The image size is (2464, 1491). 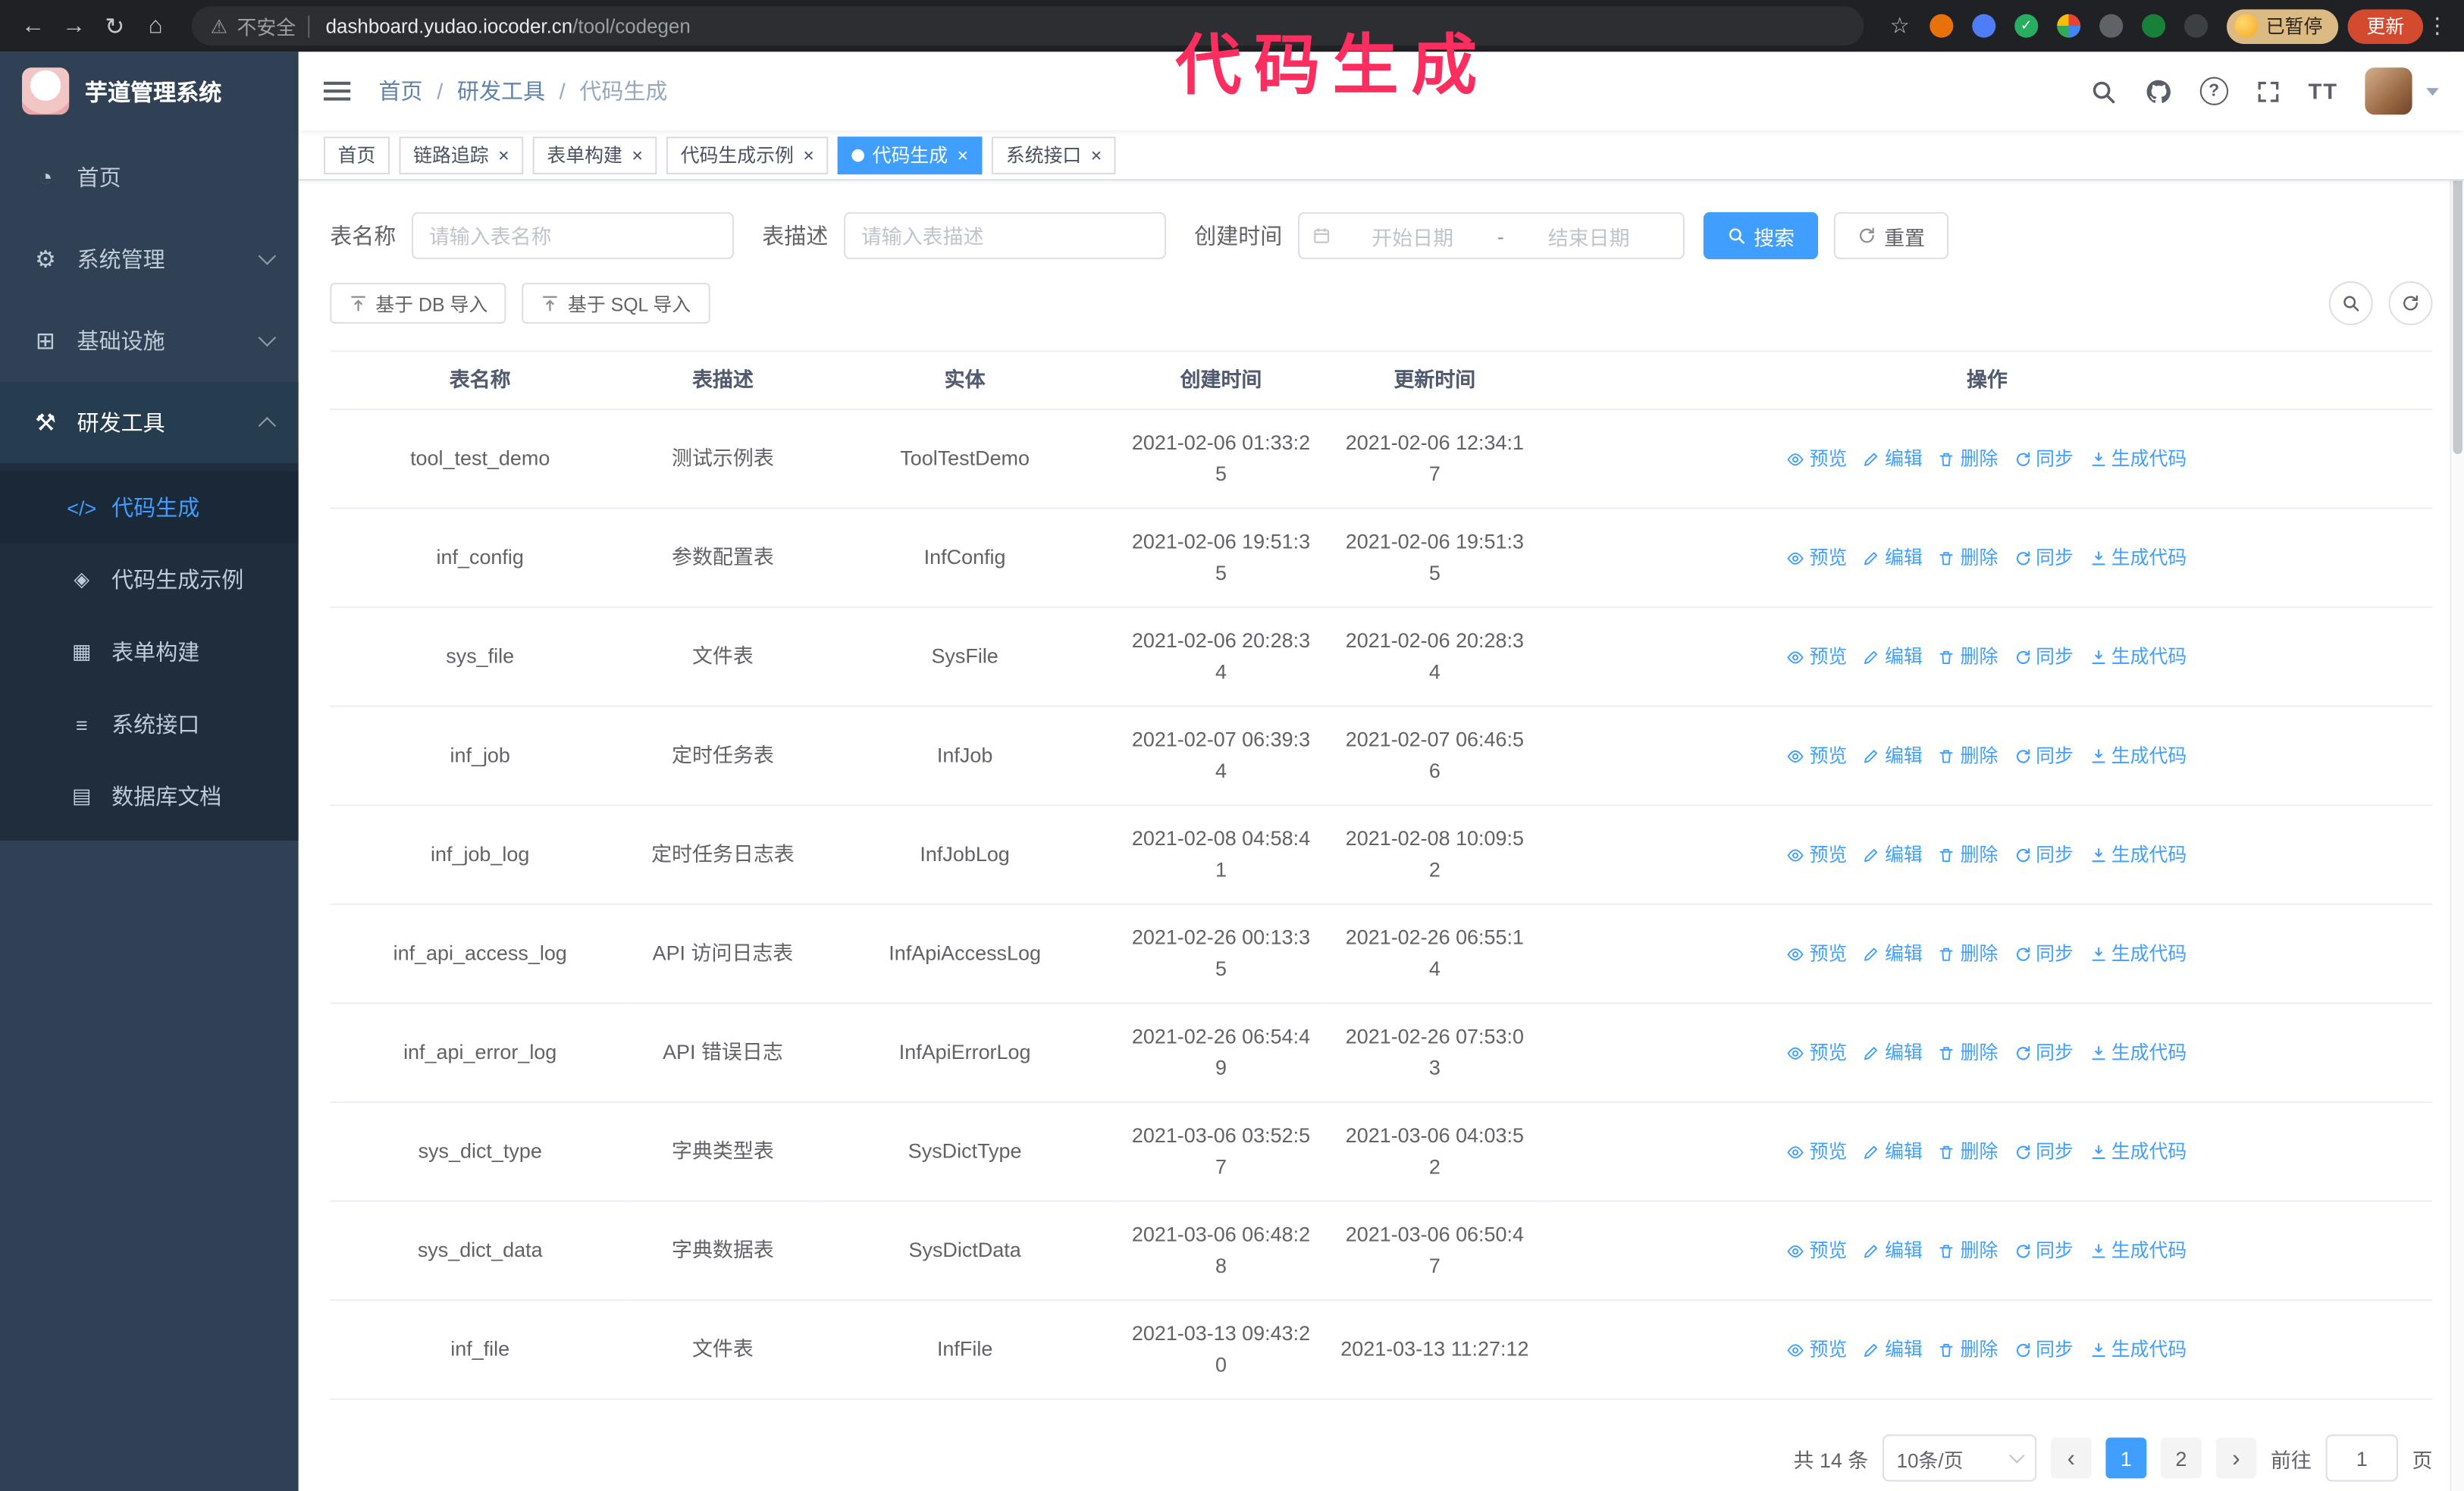 I want to click on table-desc-input, so click(x=1005, y=235).